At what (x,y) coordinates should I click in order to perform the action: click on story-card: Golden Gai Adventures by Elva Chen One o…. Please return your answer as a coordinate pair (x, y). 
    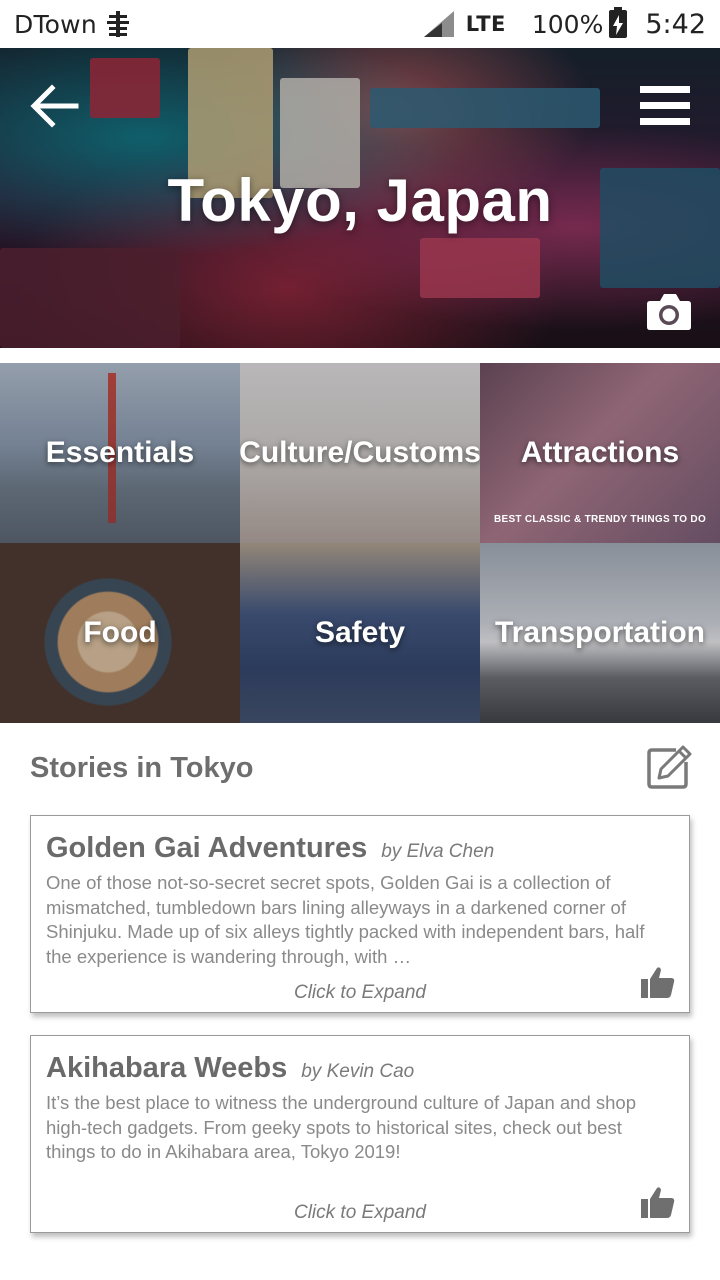
    Looking at the image, I should click on (360, 914).